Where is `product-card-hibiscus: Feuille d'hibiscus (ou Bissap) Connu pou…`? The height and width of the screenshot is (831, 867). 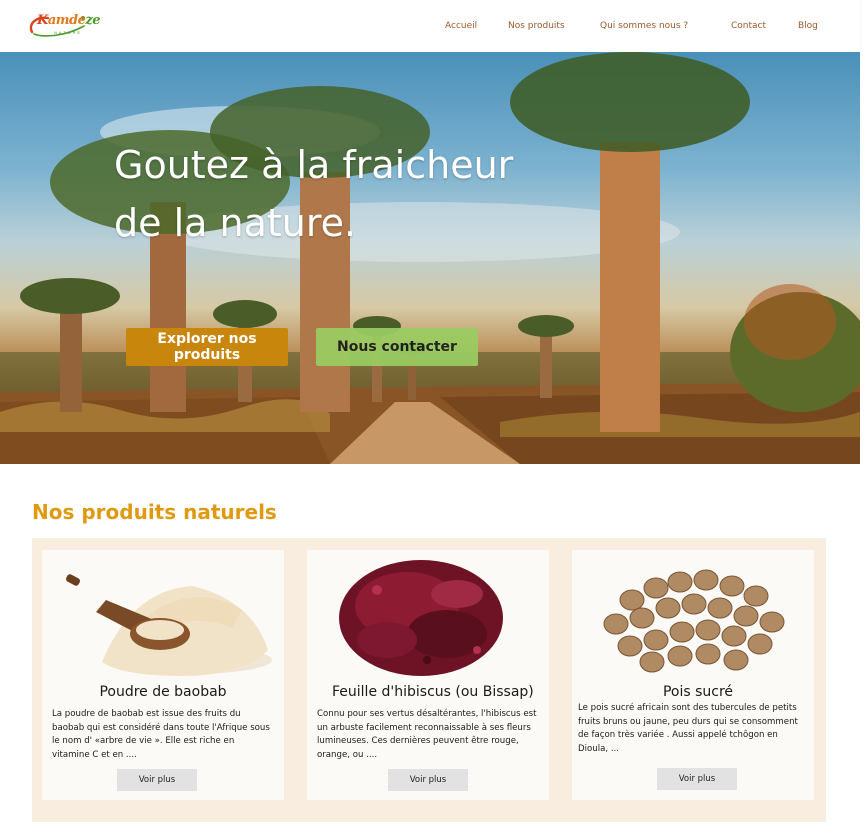 product-card-hibiscus: Feuille d'hibiscus (ou Bissap) Connu pou… is located at coordinates (428, 675).